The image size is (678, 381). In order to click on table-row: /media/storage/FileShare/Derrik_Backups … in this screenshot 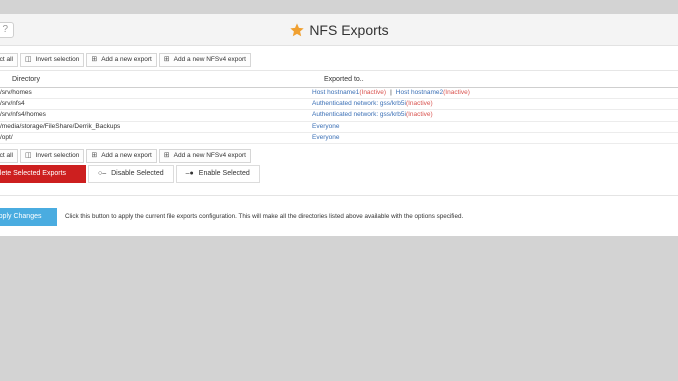, I will do `click(339, 127)`.